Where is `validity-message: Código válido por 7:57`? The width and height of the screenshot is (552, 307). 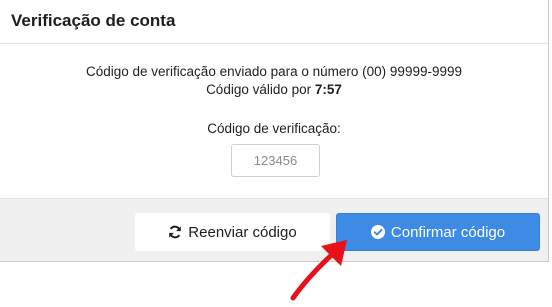
validity-message: Código válido por 7:57 is located at coordinates (274, 89).